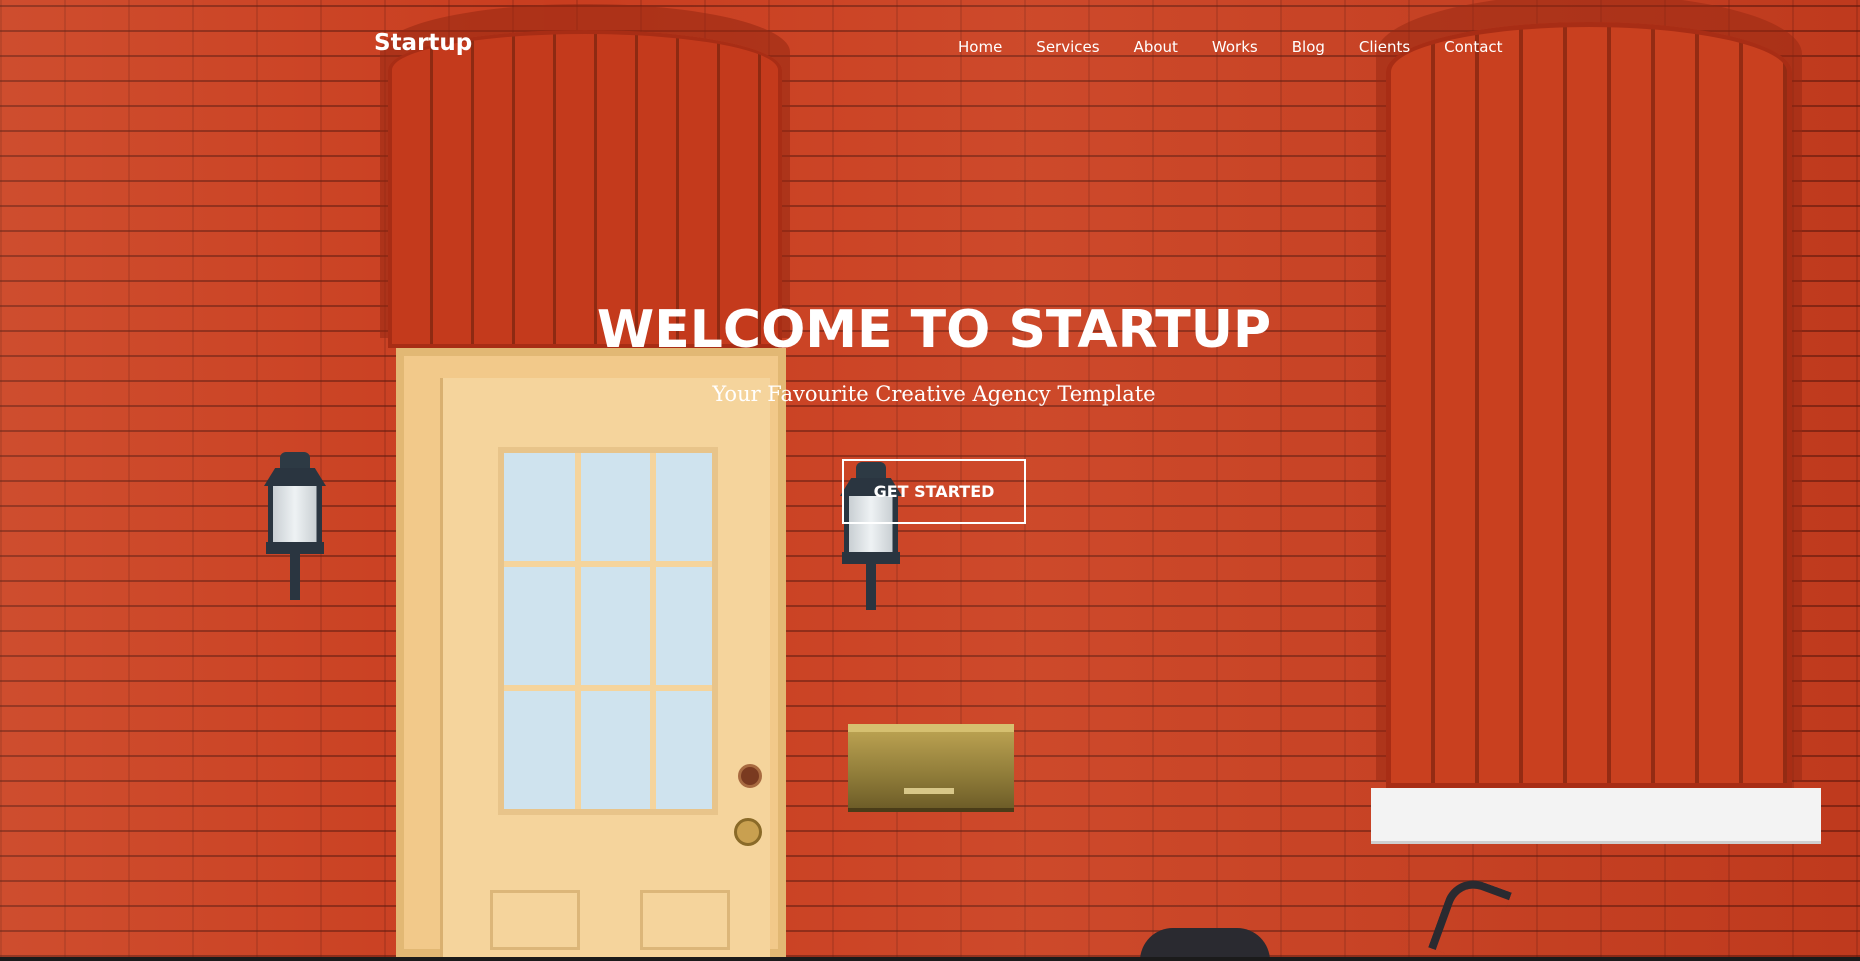  What do you see at coordinates (423, 43) in the screenshot?
I see `brand-logo: Startup` at bounding box center [423, 43].